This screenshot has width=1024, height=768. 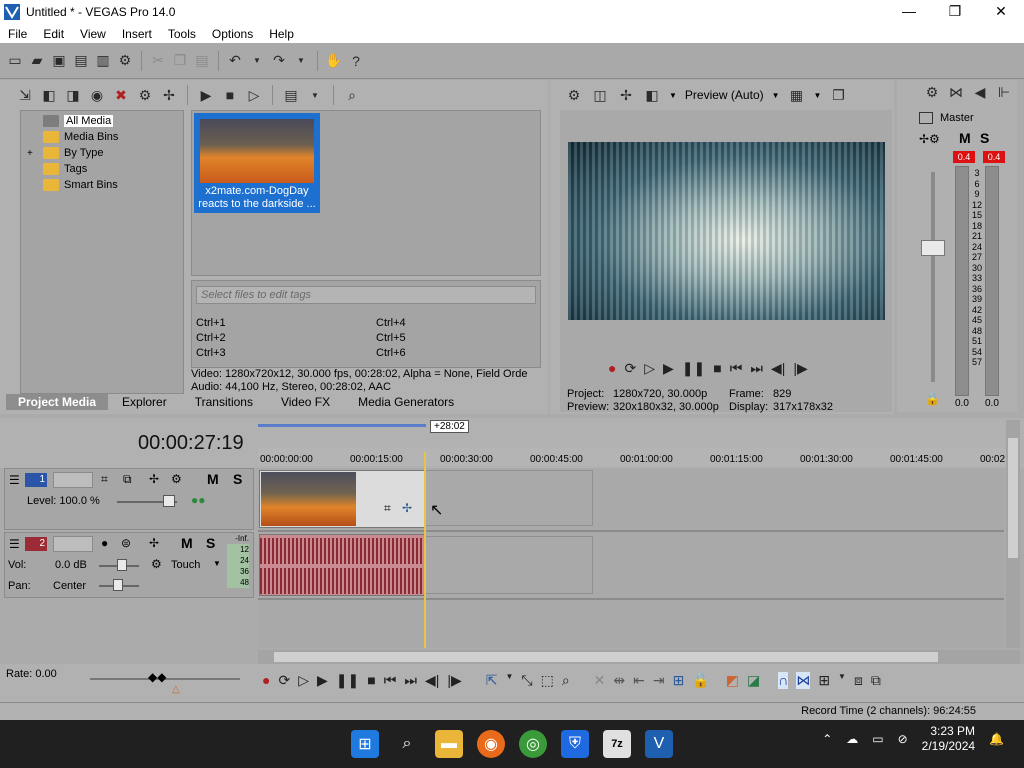 I want to click on undo-dropdown-icon: ▼, so click(x=257, y=61).